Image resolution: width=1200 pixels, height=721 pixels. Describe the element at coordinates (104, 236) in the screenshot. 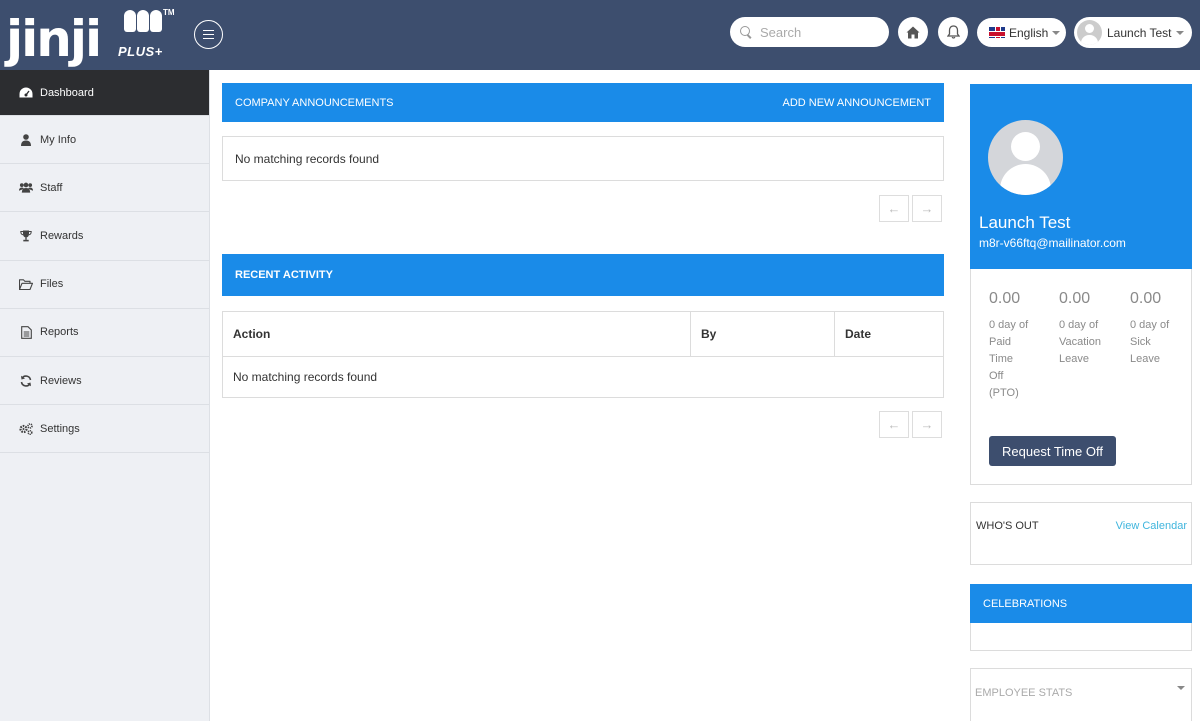

I see `sidebar-item-rewards: Rewards` at that location.